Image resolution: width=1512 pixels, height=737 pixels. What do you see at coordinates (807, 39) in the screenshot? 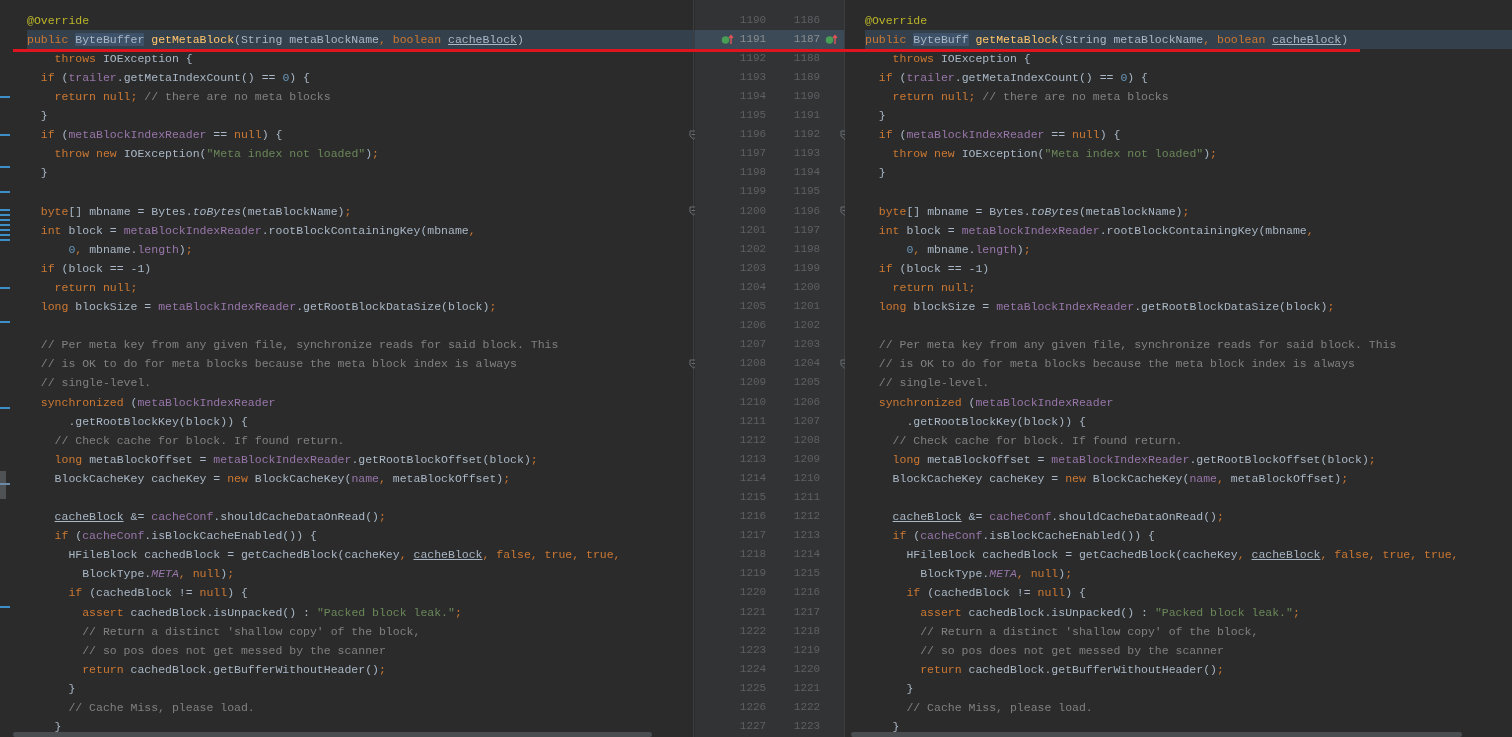
I see `line-number: 1187` at bounding box center [807, 39].